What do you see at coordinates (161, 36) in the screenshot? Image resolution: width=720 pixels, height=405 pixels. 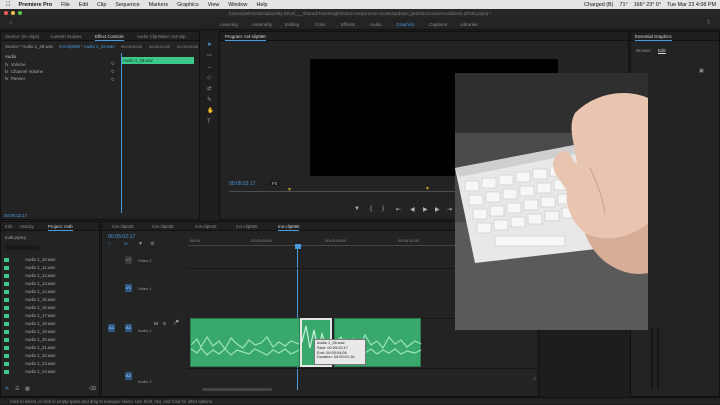 I see `tab-audio-clip-mixer: Audio Clip Mixer: m4-clip` at bounding box center [161, 36].